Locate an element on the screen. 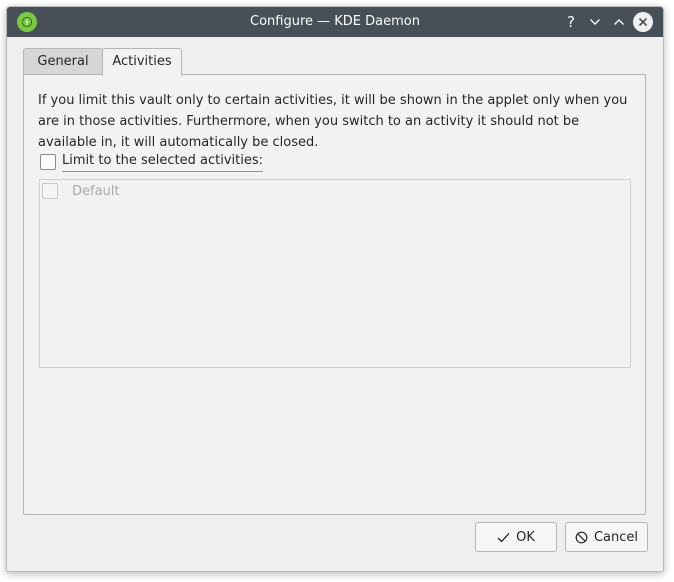 The width and height of the screenshot is (674, 582). checkbox-box is located at coordinates (48, 162).